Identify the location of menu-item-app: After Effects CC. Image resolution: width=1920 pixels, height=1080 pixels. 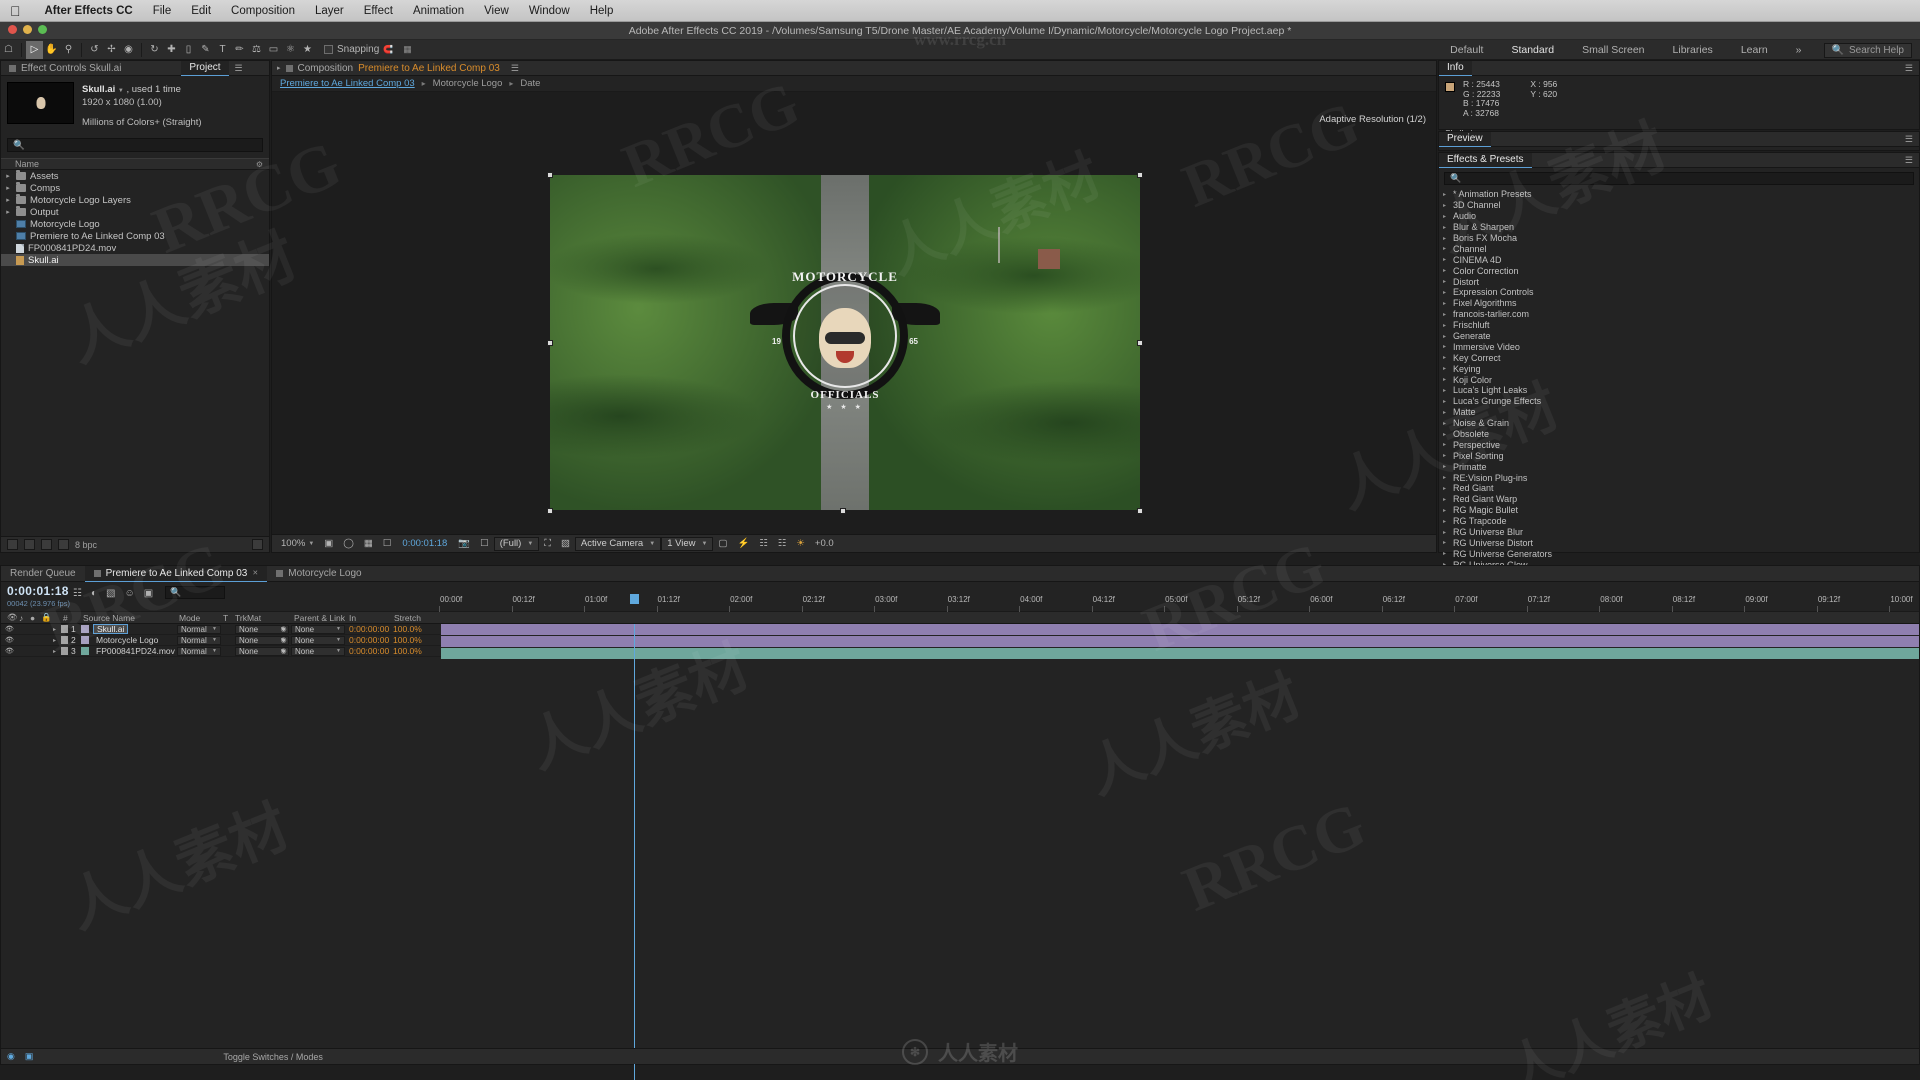
(89, 11).